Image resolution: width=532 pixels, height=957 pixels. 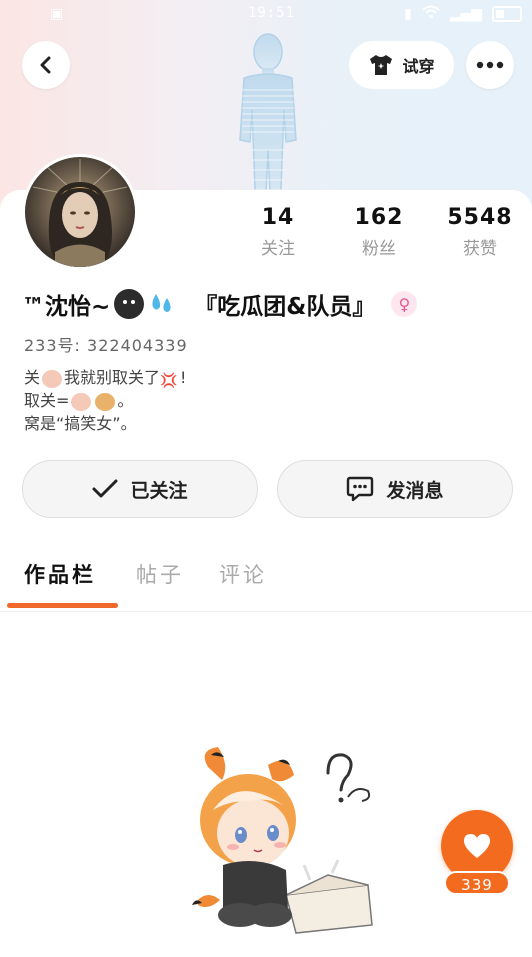 I want to click on signal-icon: ▂▄▆, so click(x=465, y=14).